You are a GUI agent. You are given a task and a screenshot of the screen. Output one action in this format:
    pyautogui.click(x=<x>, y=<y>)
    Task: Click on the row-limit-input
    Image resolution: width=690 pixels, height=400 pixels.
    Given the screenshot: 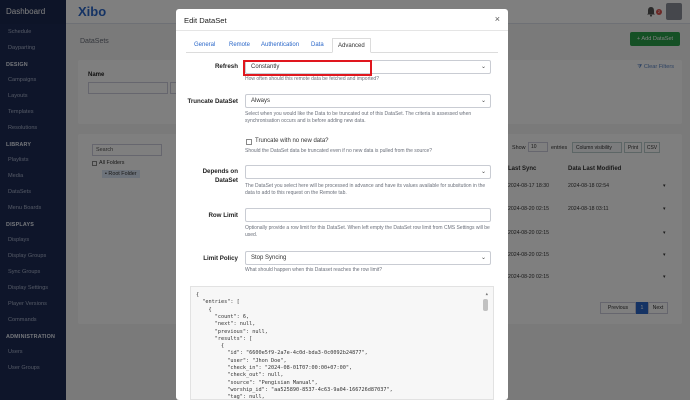 What is the action you would take?
    pyautogui.click(x=368, y=215)
    